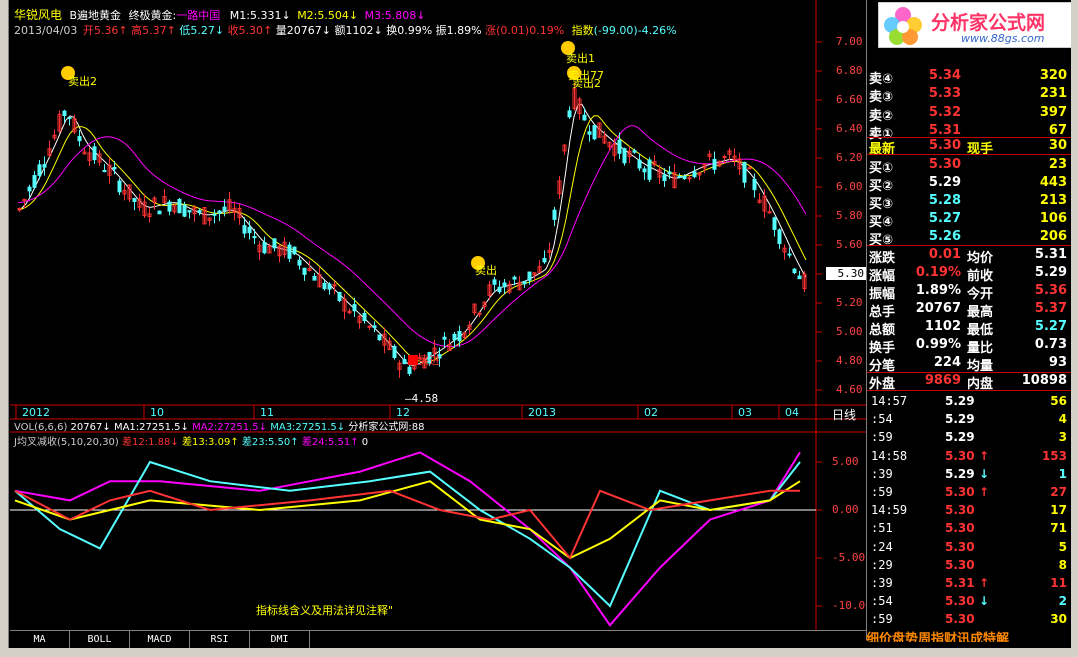 This screenshot has width=1078, height=657. I want to click on tick-row: :59 5.29 3, so click(970, 438).